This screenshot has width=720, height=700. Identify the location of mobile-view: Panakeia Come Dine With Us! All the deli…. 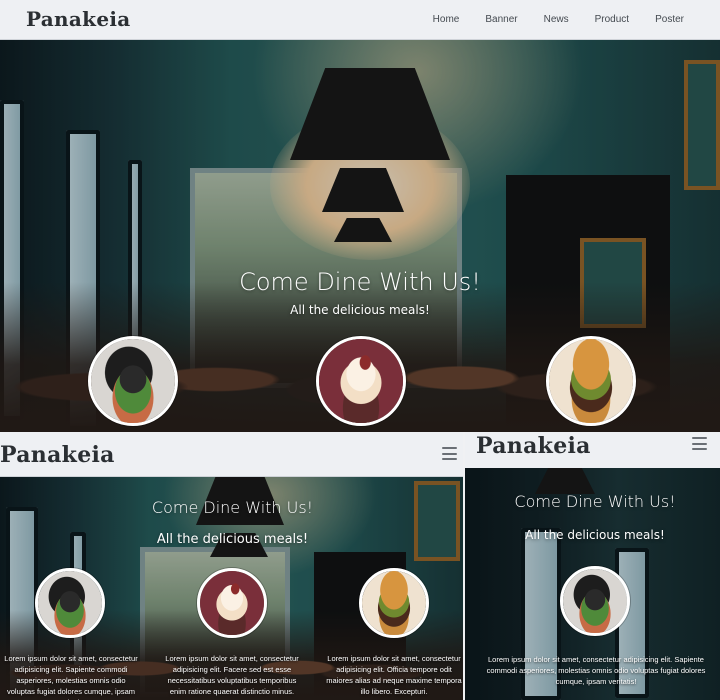
(592, 566).